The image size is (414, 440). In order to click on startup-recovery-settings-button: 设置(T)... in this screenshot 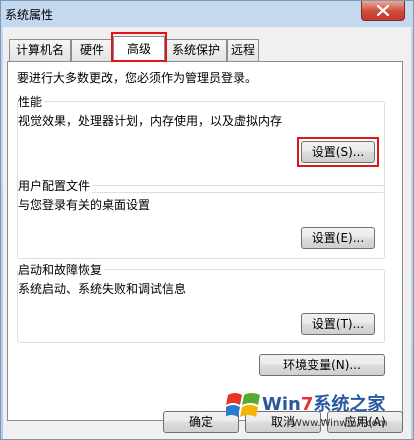, I will do `click(338, 324)`.